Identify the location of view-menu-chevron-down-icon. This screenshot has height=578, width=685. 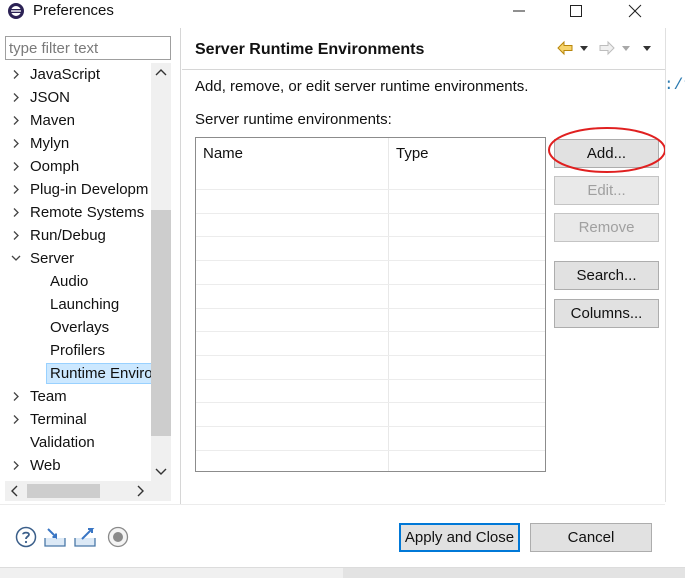
(647, 48).